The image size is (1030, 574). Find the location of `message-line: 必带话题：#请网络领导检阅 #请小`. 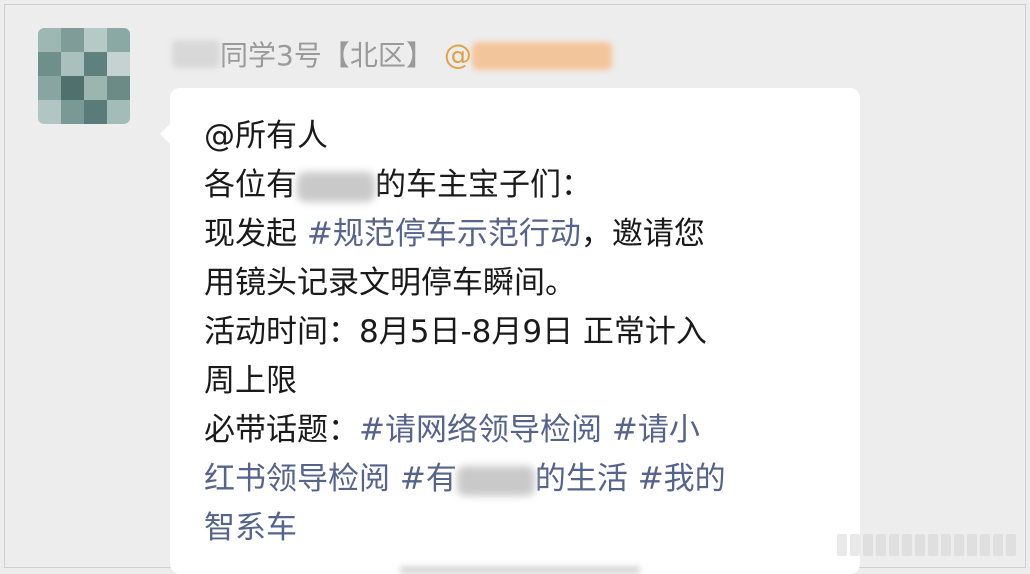

message-line: 必带话题：#请网络领导检阅 #请小 is located at coordinates (519, 430).